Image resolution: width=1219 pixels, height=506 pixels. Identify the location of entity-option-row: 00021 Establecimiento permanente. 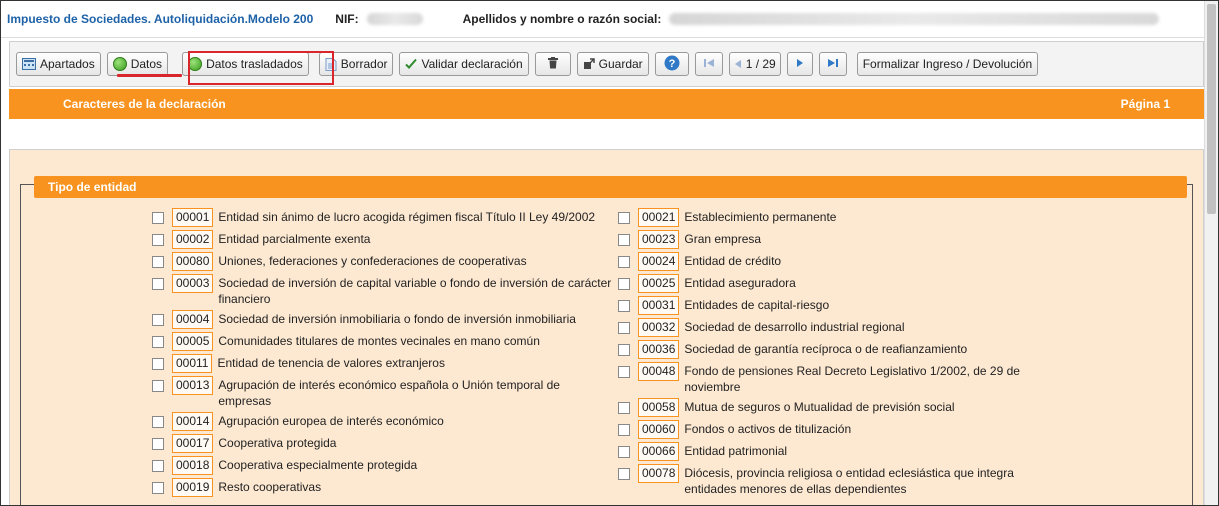
(838, 217).